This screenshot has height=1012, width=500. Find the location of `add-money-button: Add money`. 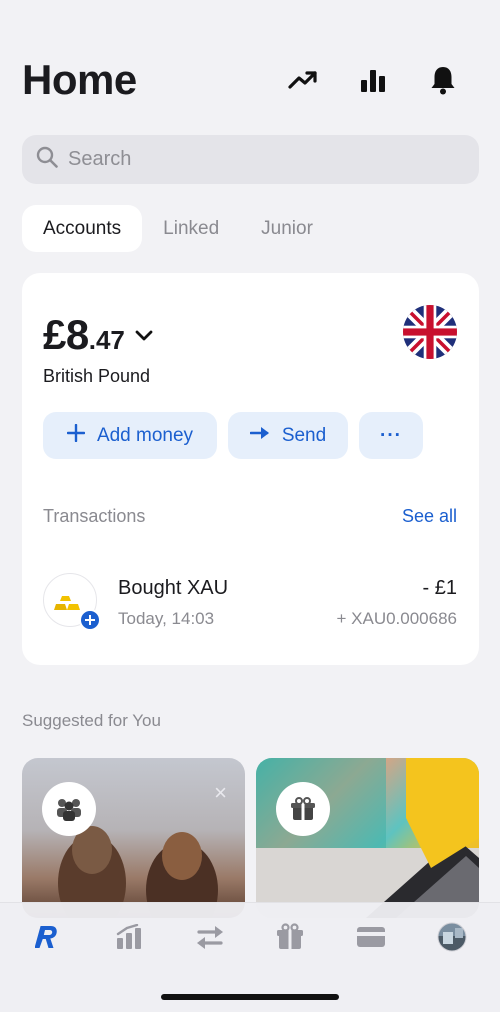

add-money-button: Add money is located at coordinates (130, 435).